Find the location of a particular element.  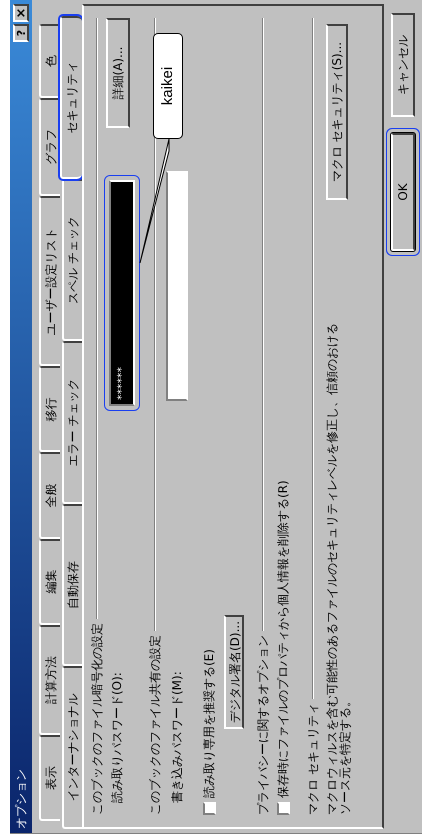

close-button: × is located at coordinates (21, 13).